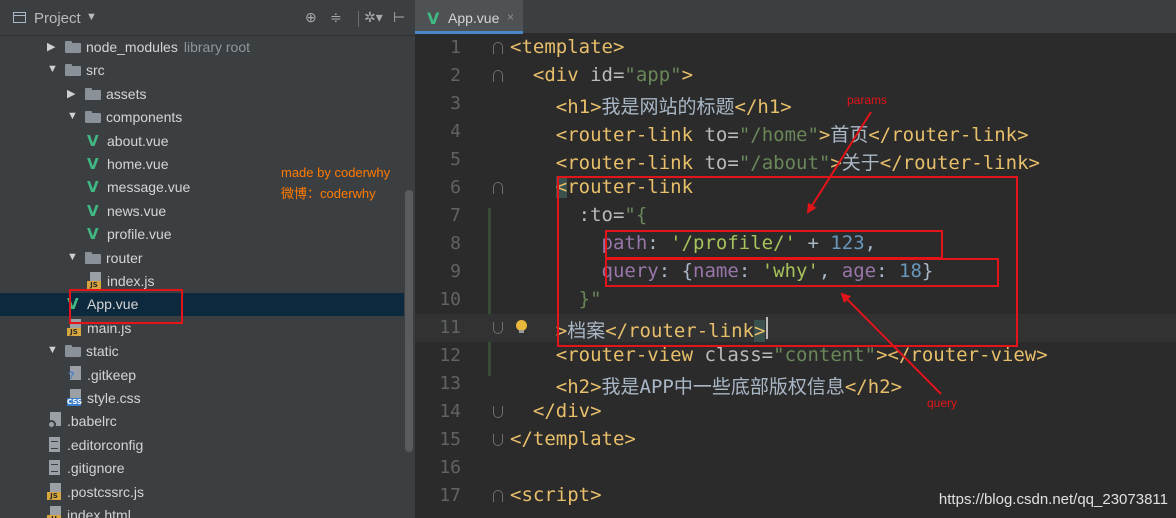 Image resolution: width=1176 pixels, height=518 pixels. What do you see at coordinates (55, 512) in the screenshot?
I see `html-file-icon: H` at bounding box center [55, 512].